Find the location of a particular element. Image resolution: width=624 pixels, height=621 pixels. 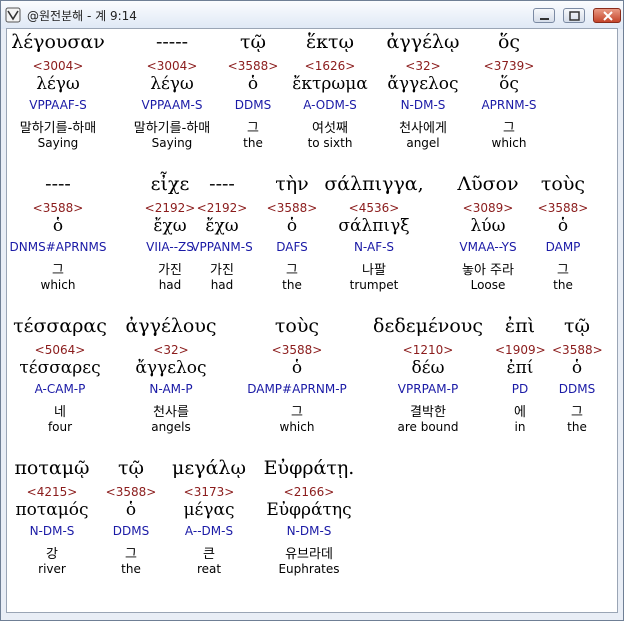

word-column: τοὺς <3588> ὁ DAMP#APRNM-P 그 which is located at coordinates (297, 384).